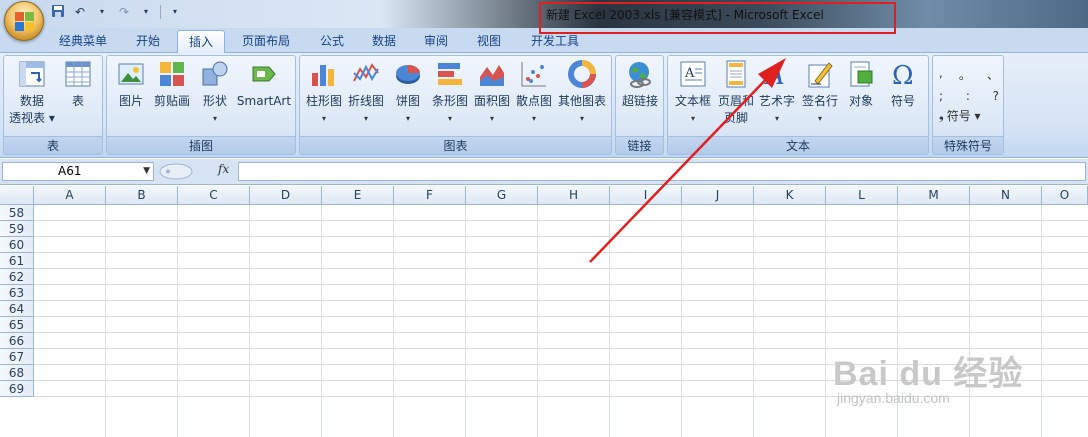  Describe the element at coordinates (31, 101) in the screenshot. I see `pivot-table-label-1: 数据` at that location.